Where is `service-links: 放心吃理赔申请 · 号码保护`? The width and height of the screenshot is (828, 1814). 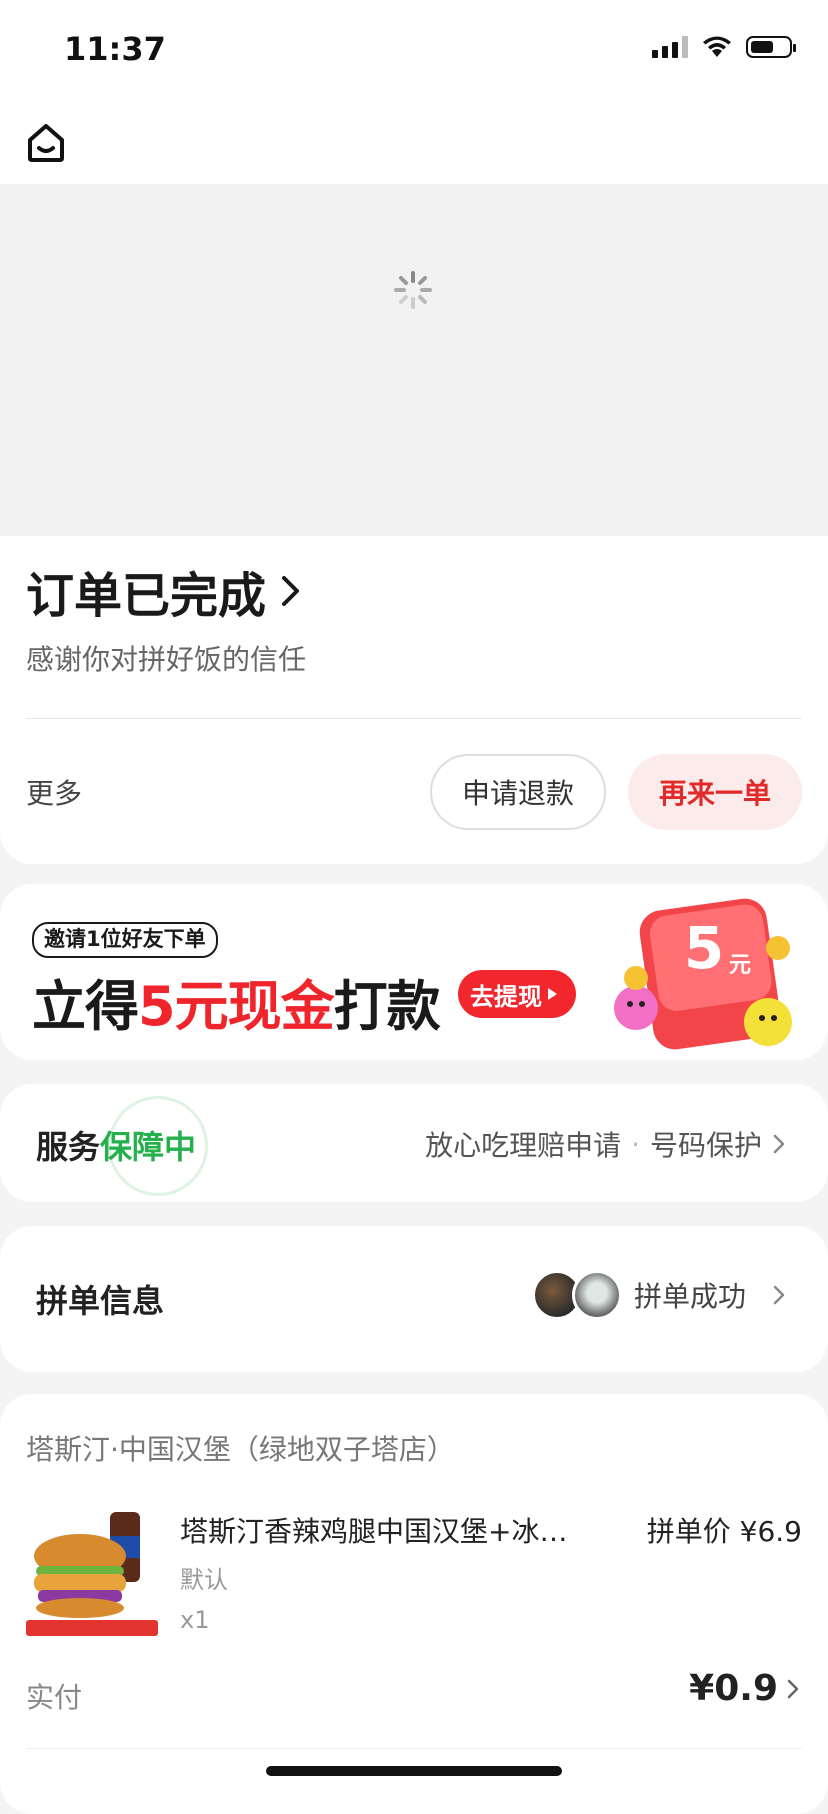 service-links: 放心吃理赔申请 · 号码保护 is located at coordinates (605, 1144).